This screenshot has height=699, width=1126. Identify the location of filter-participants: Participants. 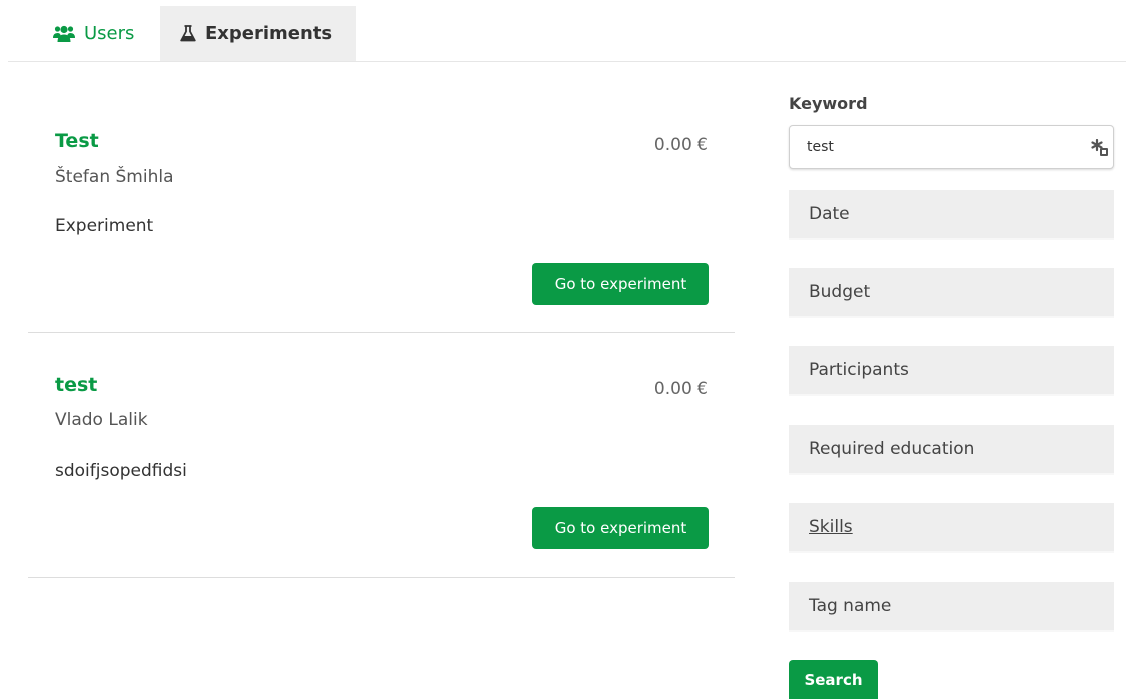
(951, 371).